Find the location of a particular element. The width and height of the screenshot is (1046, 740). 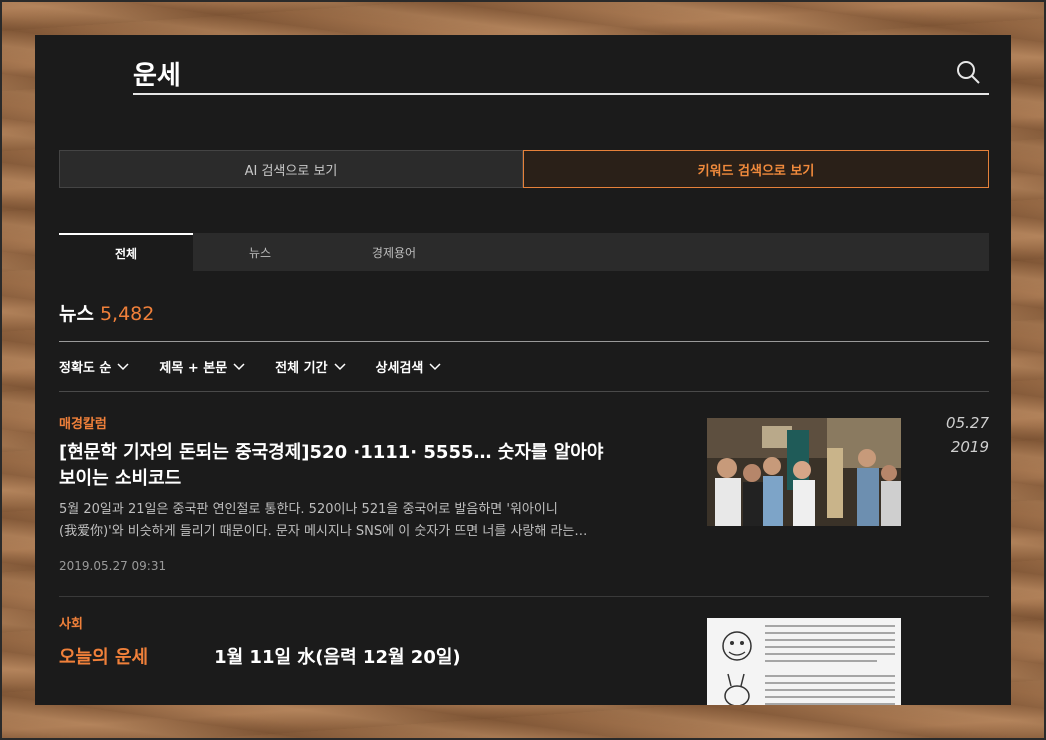

tab-all: 전체 is located at coordinates (126, 252).